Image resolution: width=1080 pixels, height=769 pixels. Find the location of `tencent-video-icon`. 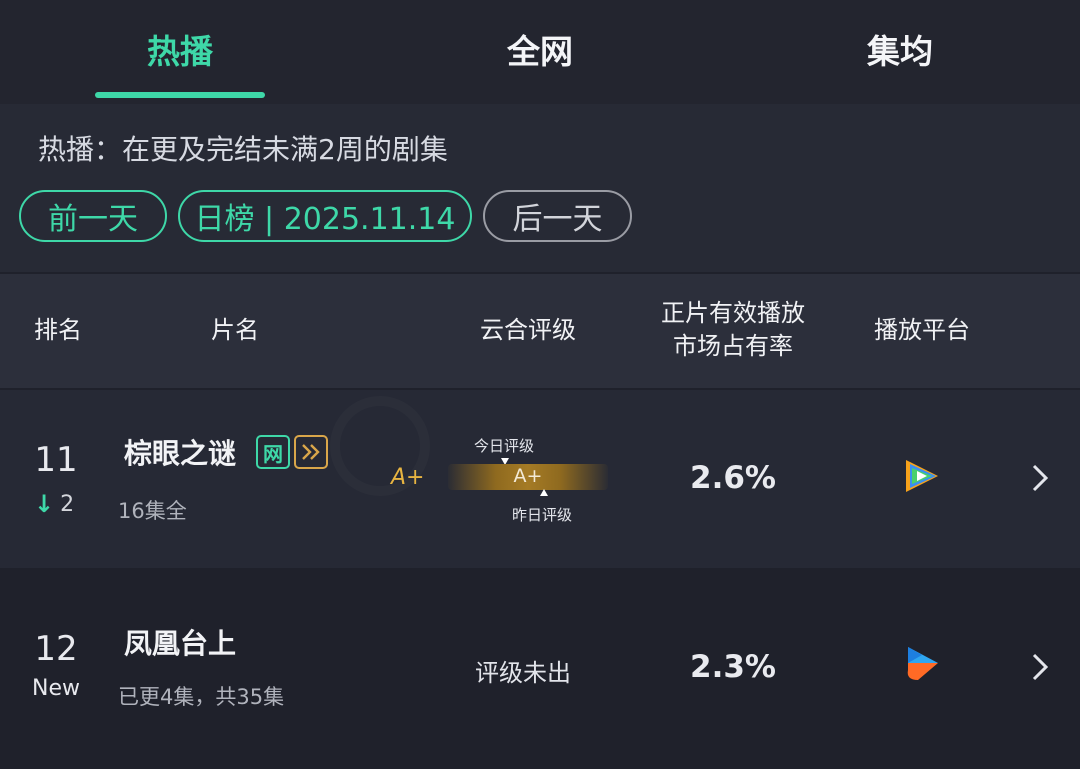

tencent-video-icon is located at coordinates (922, 476).